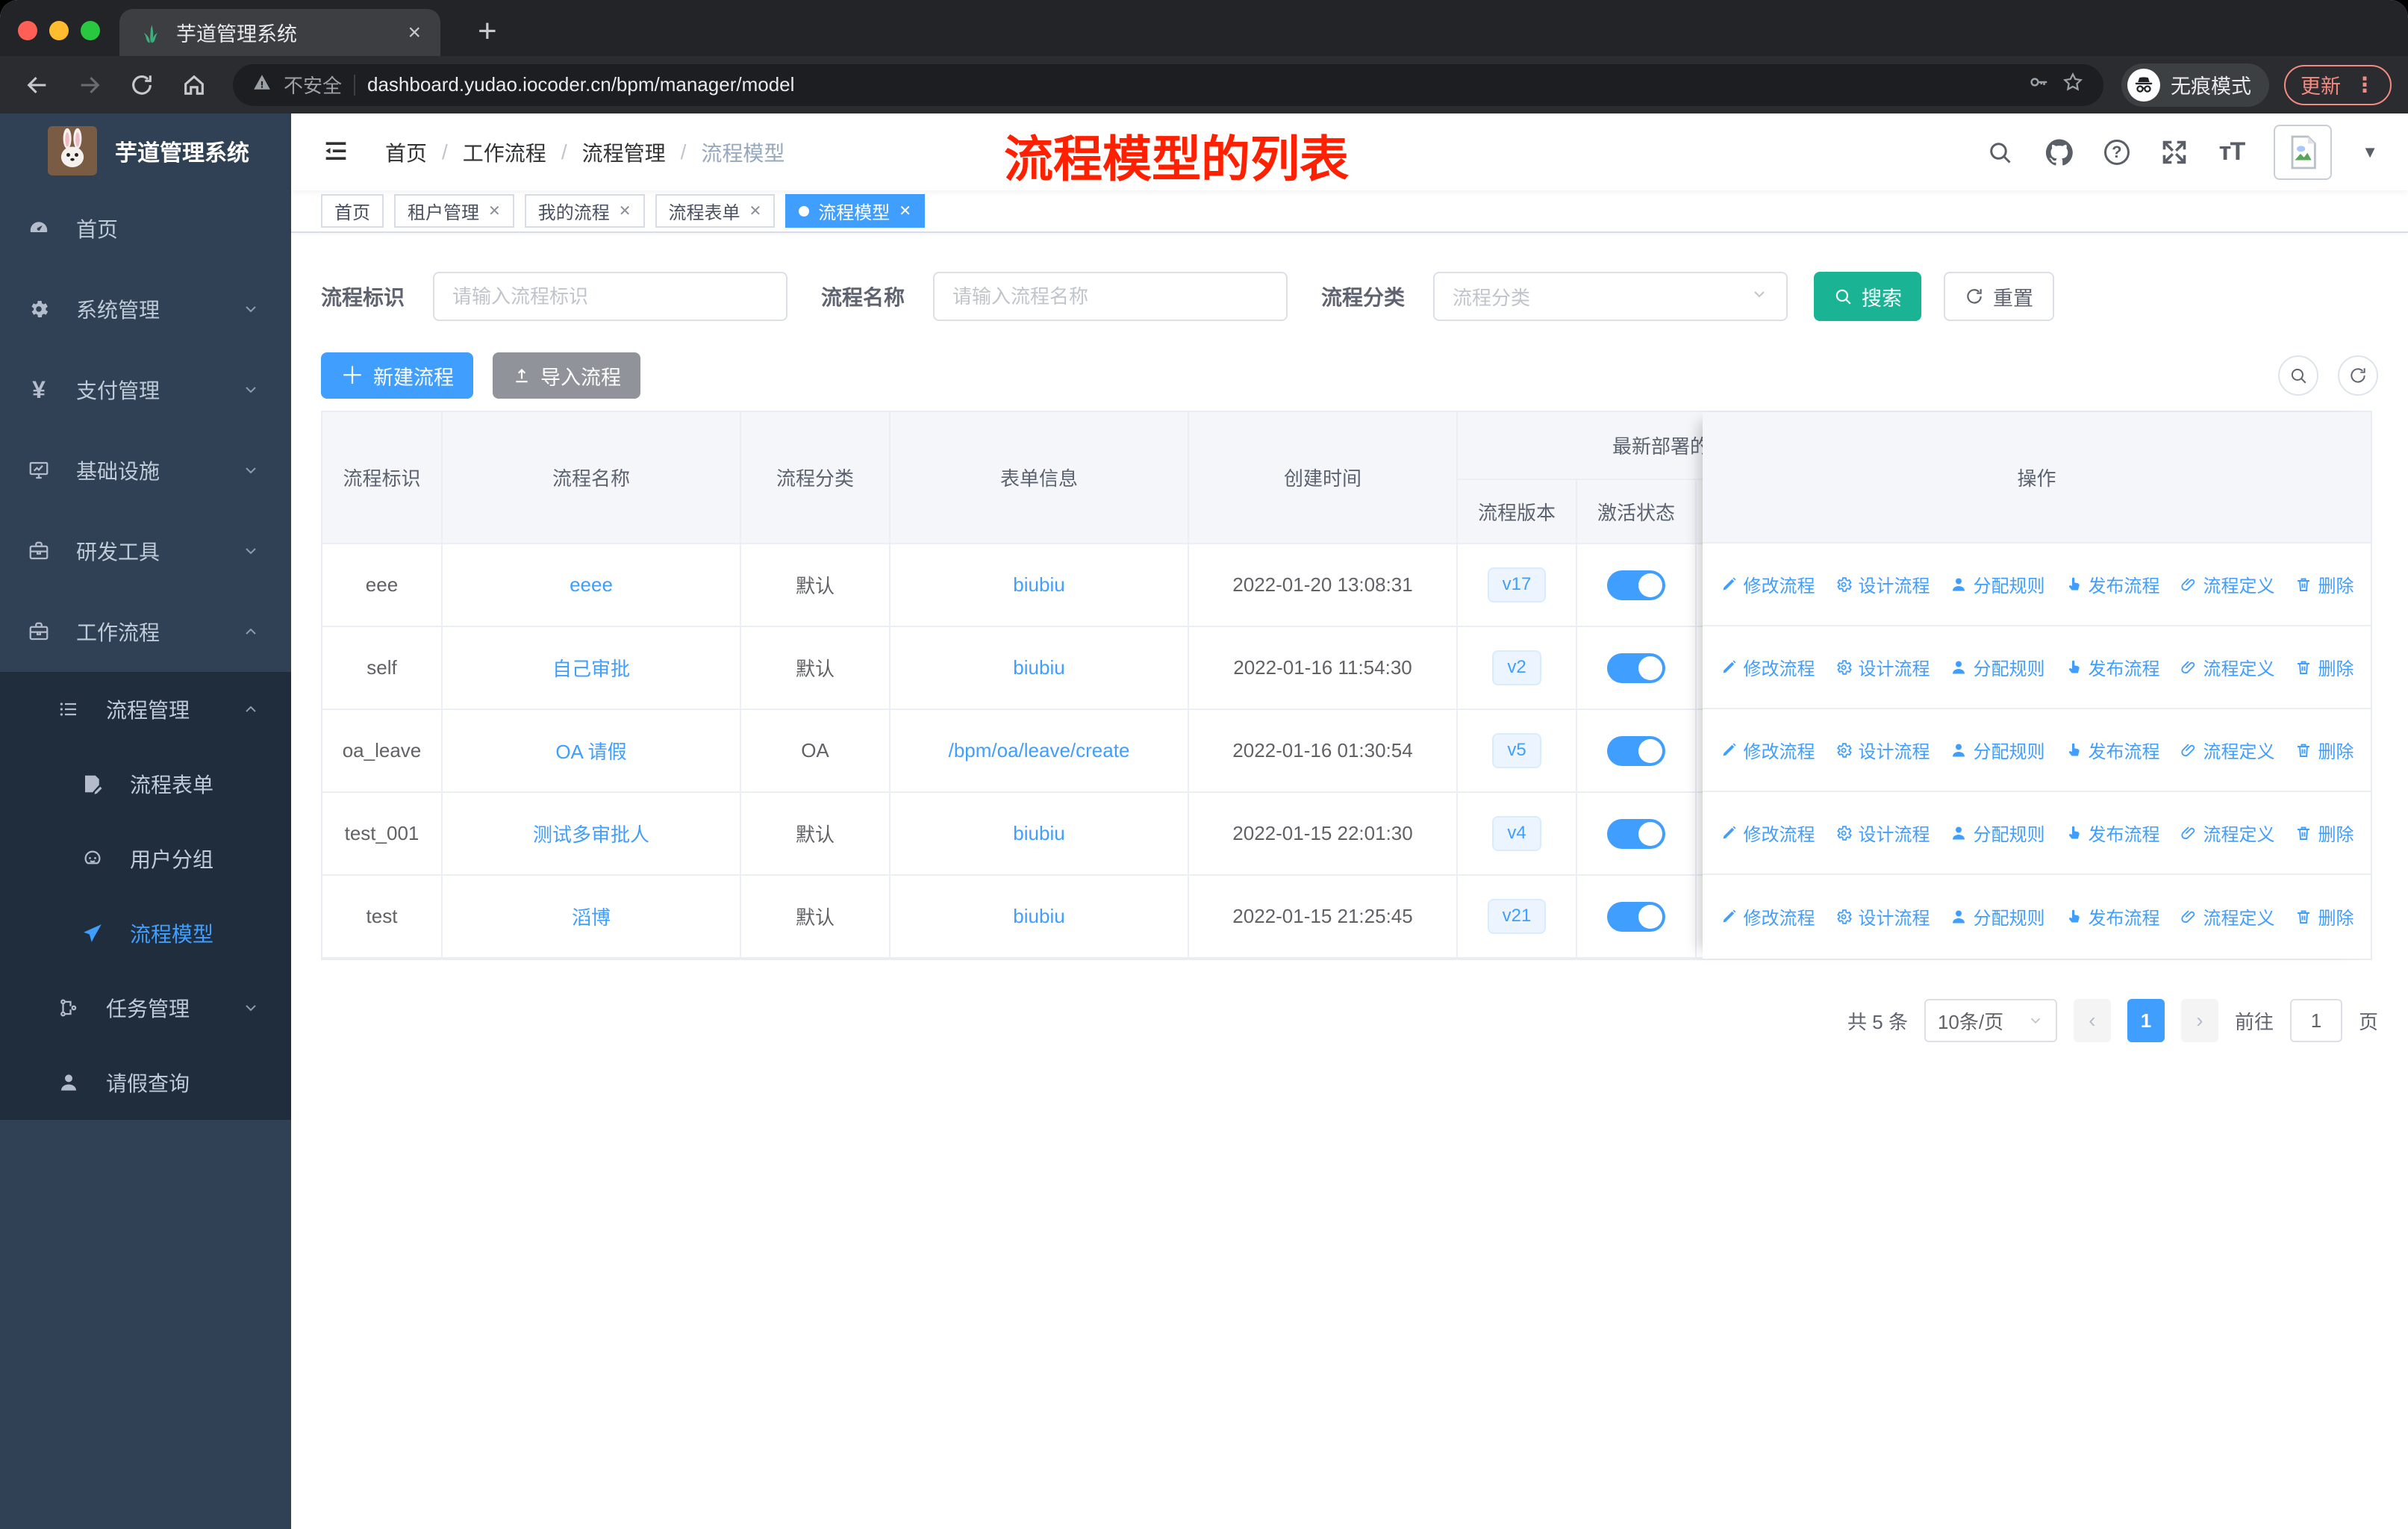  What do you see at coordinates (2364, 84) in the screenshot?
I see `browser-menu-icon: ⋮` at bounding box center [2364, 84].